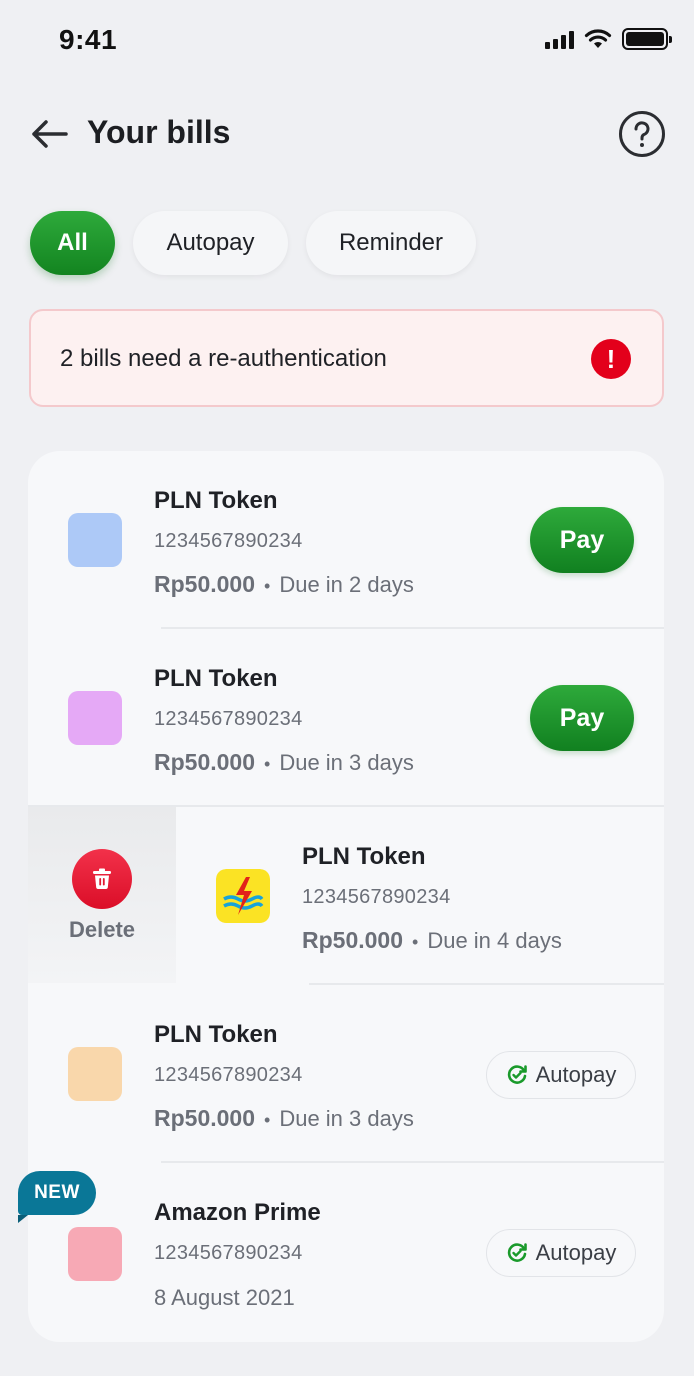 Image resolution: width=694 pixels, height=1376 pixels. What do you see at coordinates (559, 39) in the screenshot?
I see `cellular-signal-icon` at bounding box center [559, 39].